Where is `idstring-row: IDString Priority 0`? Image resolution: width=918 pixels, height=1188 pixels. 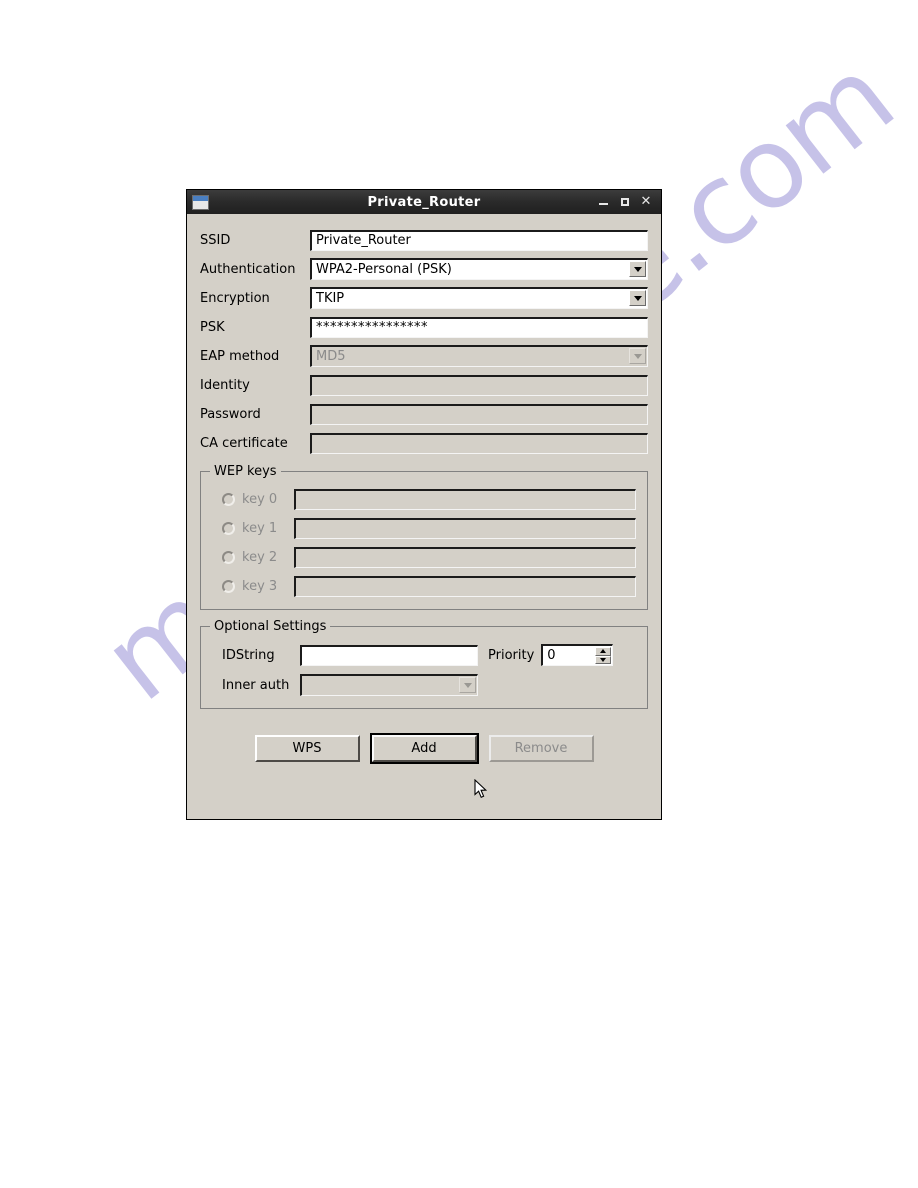
idstring-row: IDString Priority 0 is located at coordinates (424, 655).